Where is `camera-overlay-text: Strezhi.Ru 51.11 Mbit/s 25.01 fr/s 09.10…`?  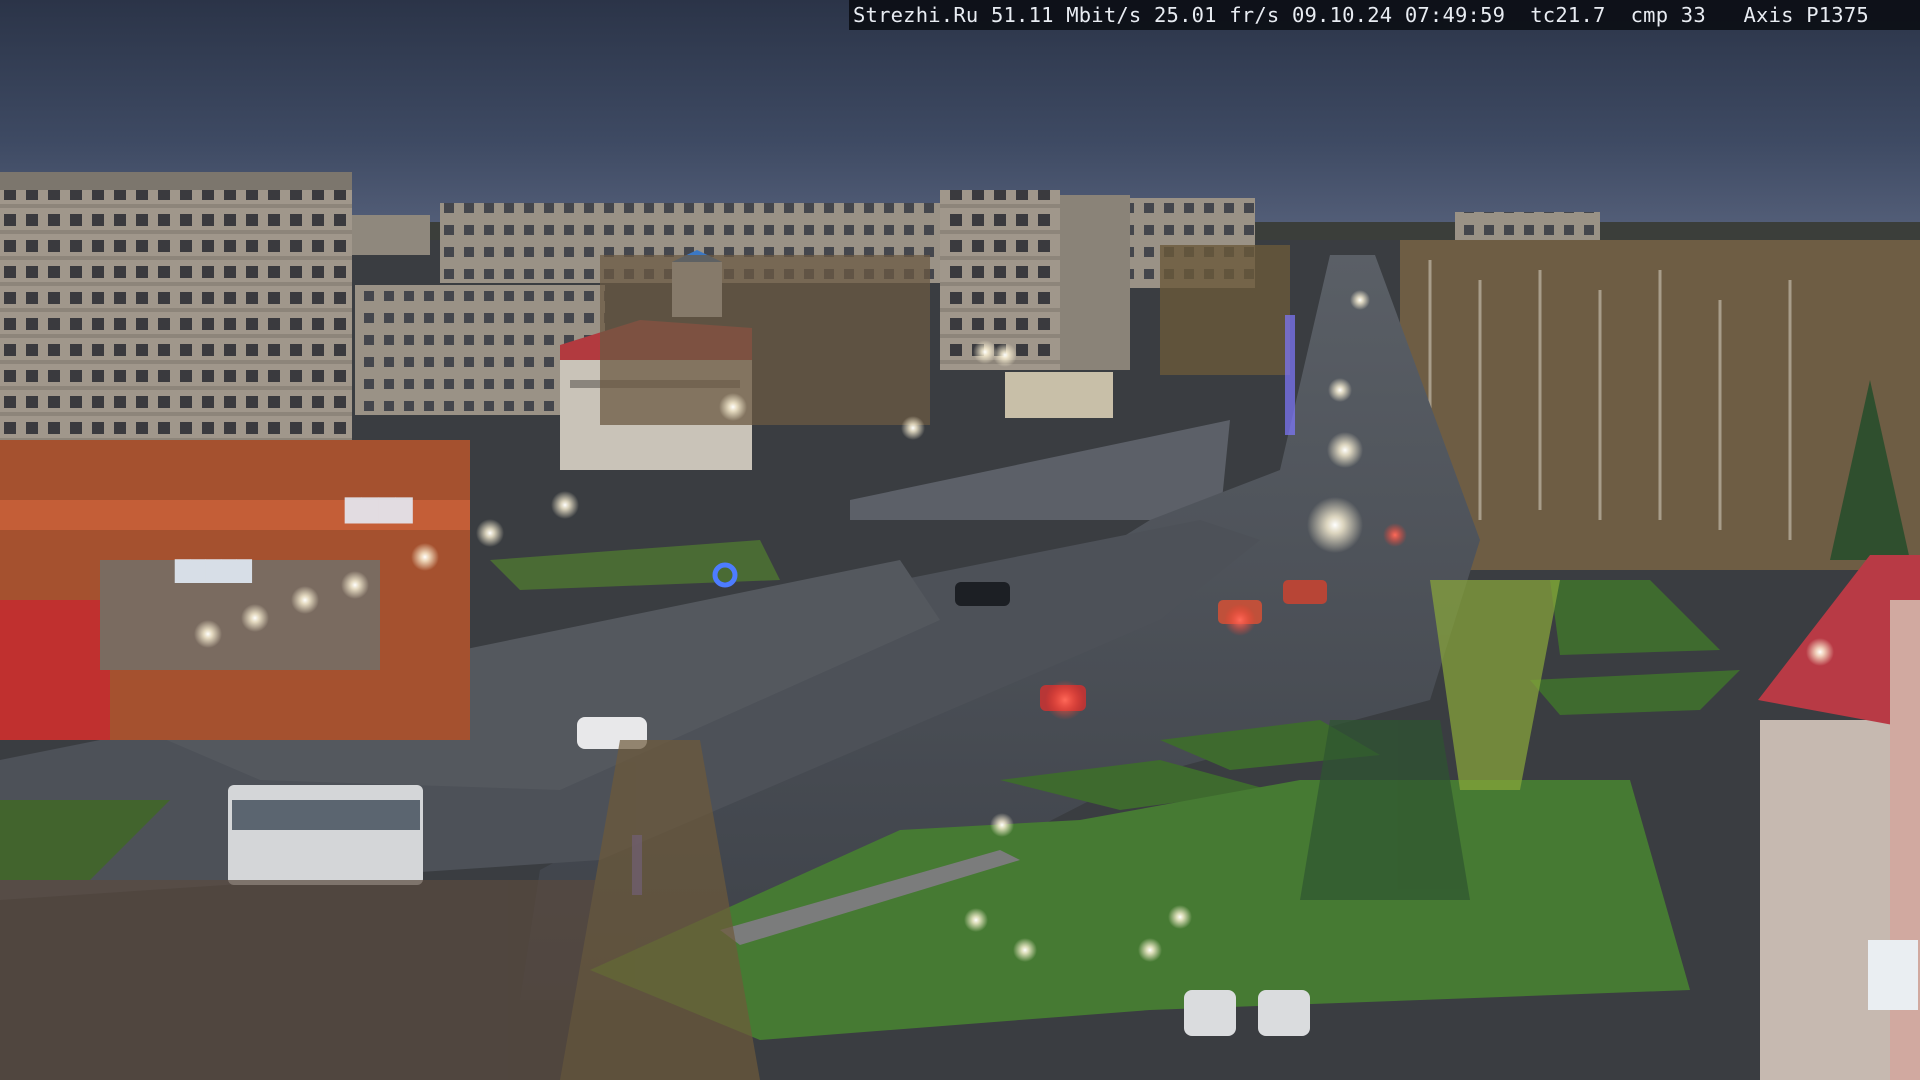 camera-overlay-text: Strezhi.Ru 51.11 Mbit/s 25.01 fr/s 09.10… is located at coordinates (1384, 15).